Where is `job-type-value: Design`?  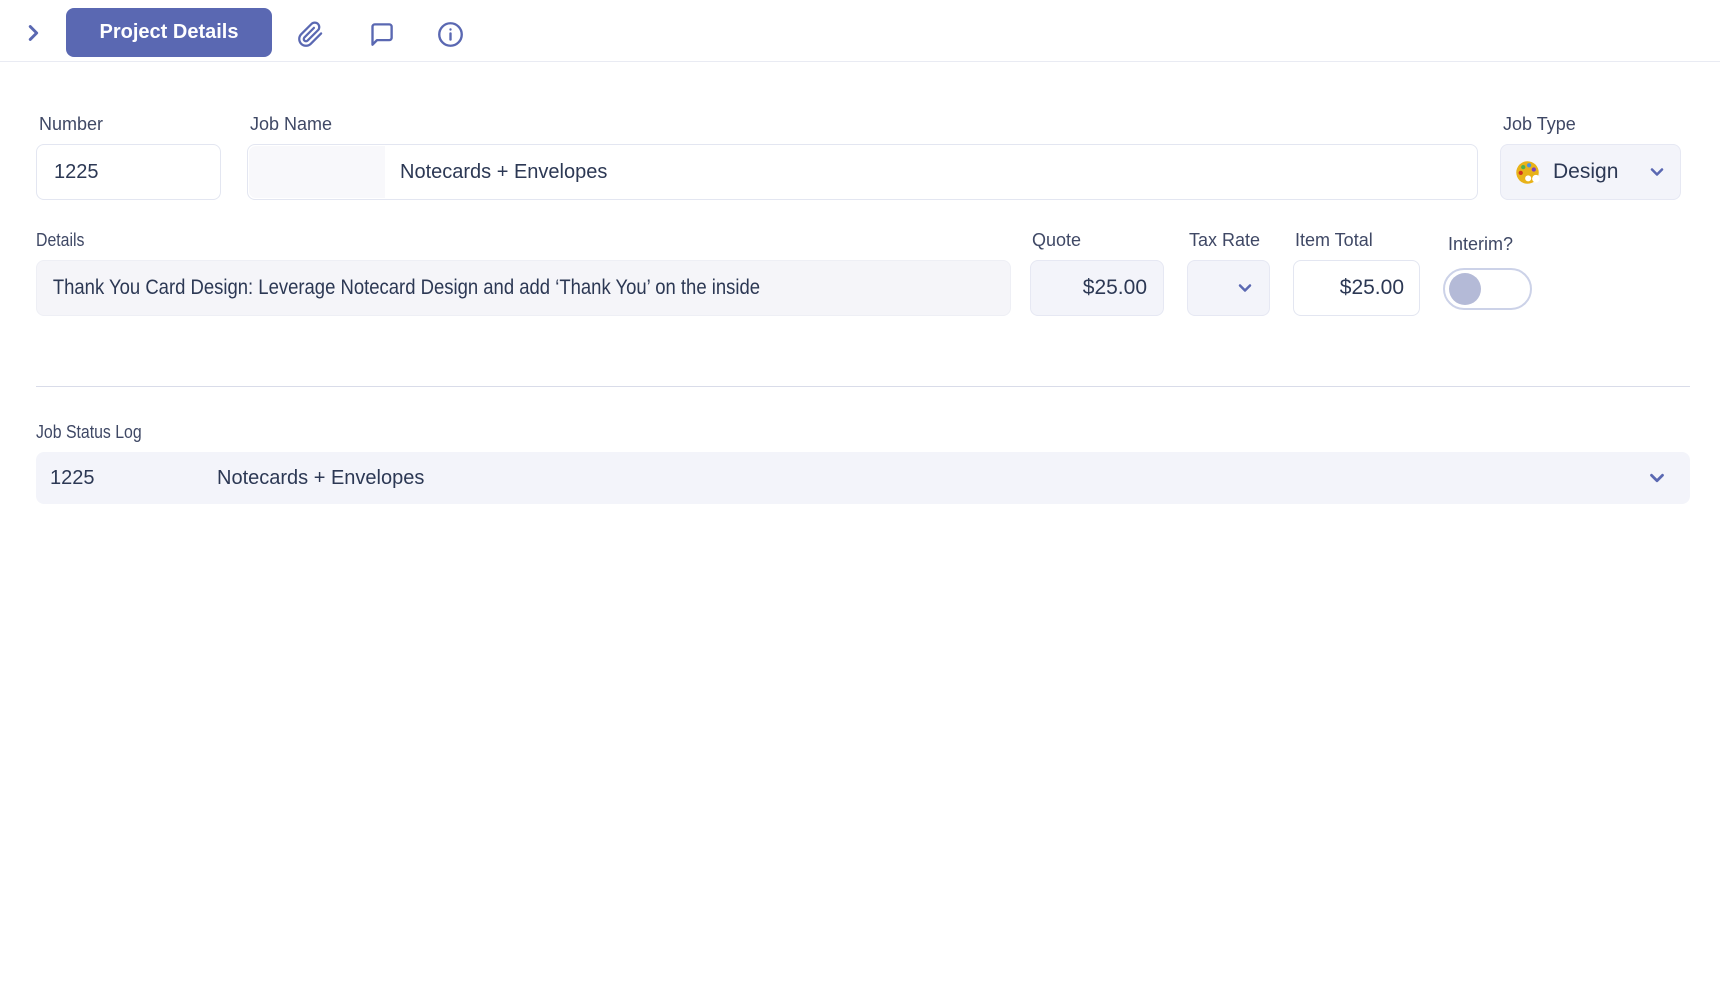
job-type-value: Design is located at coordinates (1586, 171).